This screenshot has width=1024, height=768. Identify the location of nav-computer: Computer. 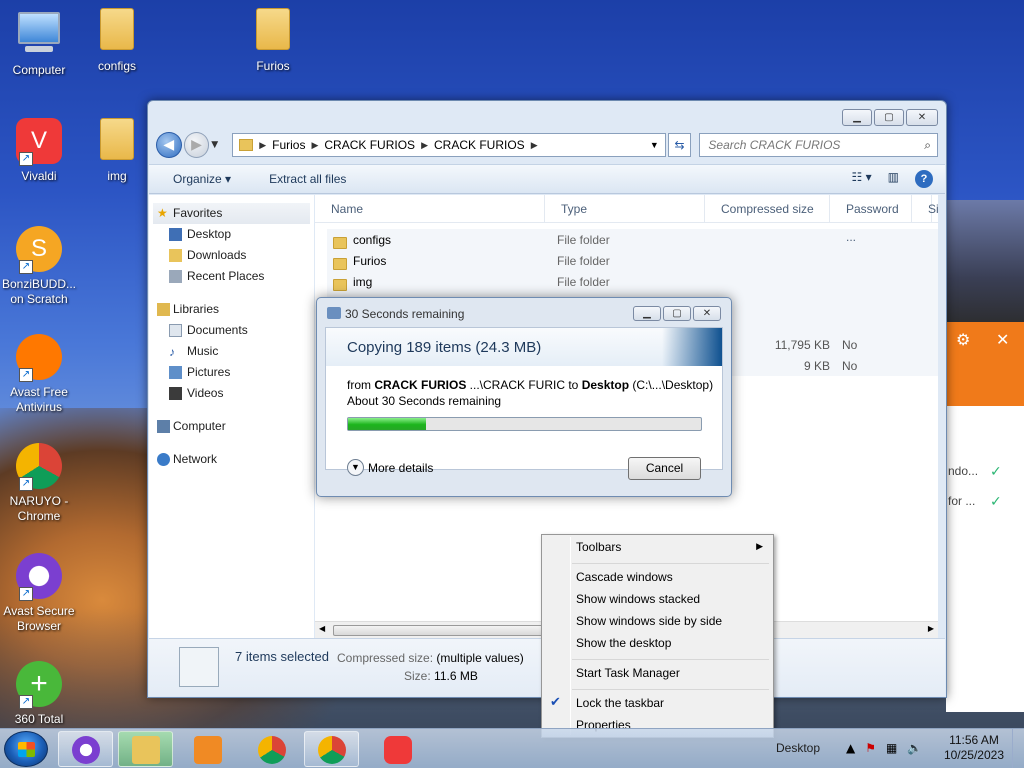
(231, 426).